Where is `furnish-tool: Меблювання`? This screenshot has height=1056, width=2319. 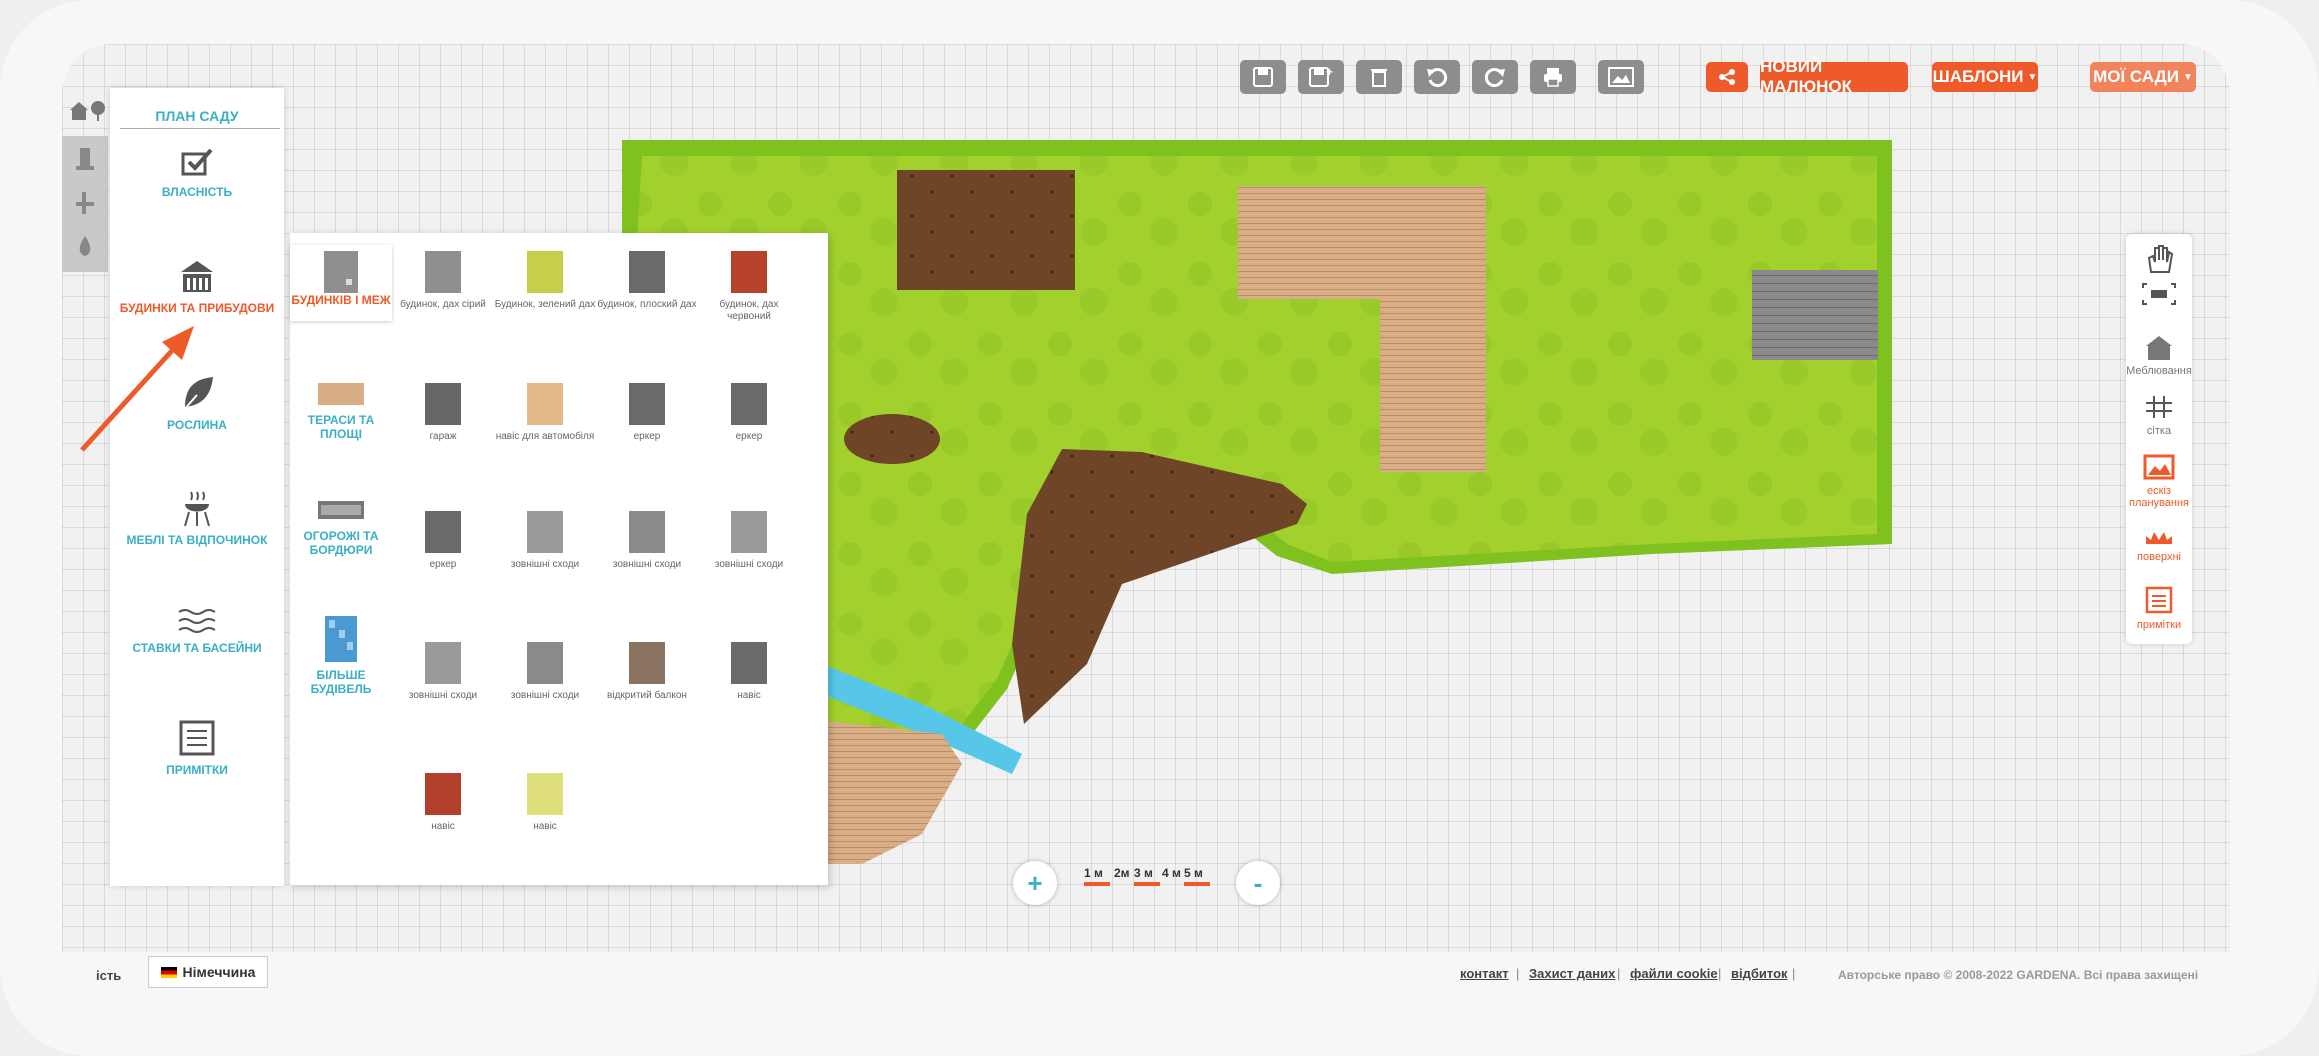 furnish-tool: Меблювання is located at coordinates (2159, 355).